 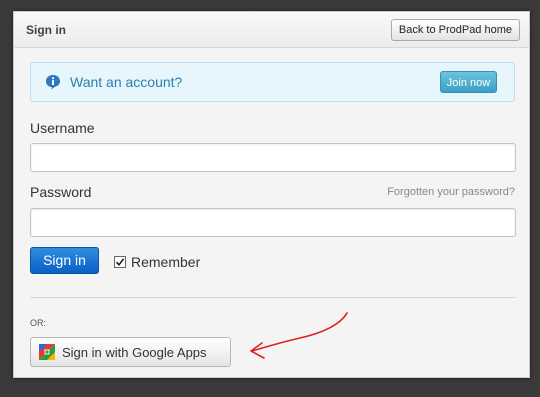 What do you see at coordinates (62, 128) in the screenshot?
I see `username-label: Username` at bounding box center [62, 128].